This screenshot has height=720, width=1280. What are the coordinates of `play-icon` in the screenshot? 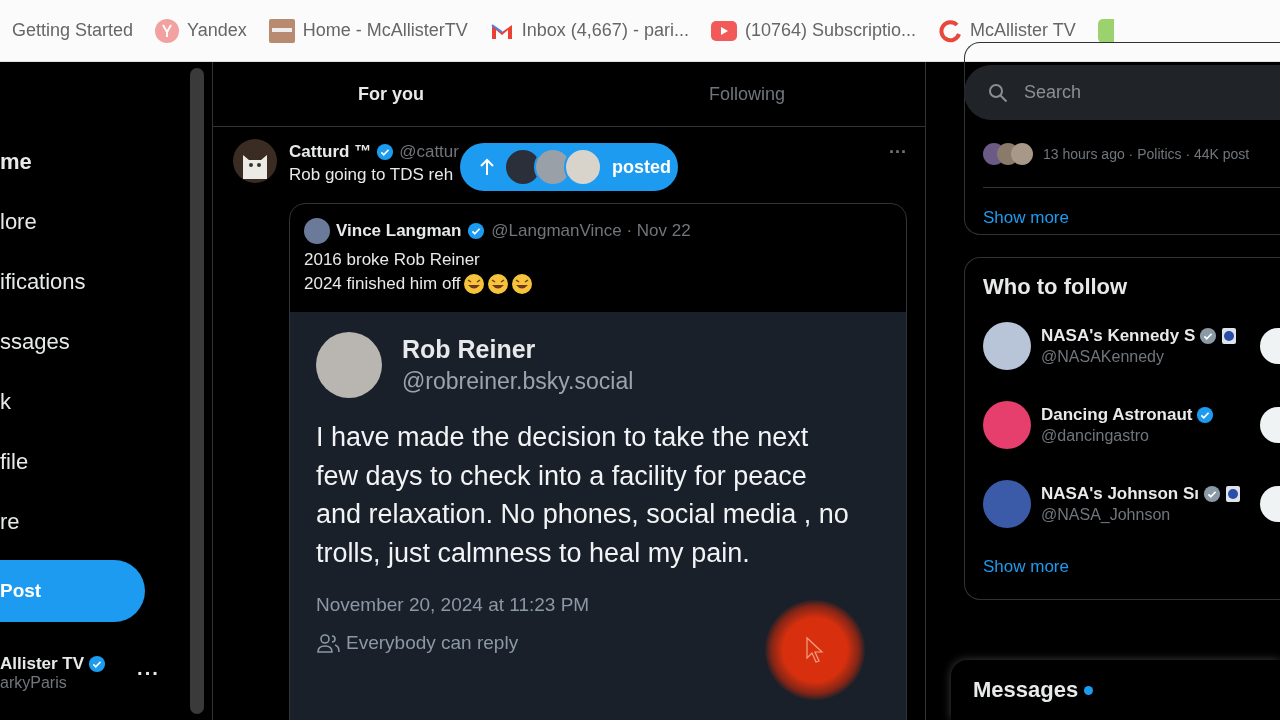 It's located at (723, 30).